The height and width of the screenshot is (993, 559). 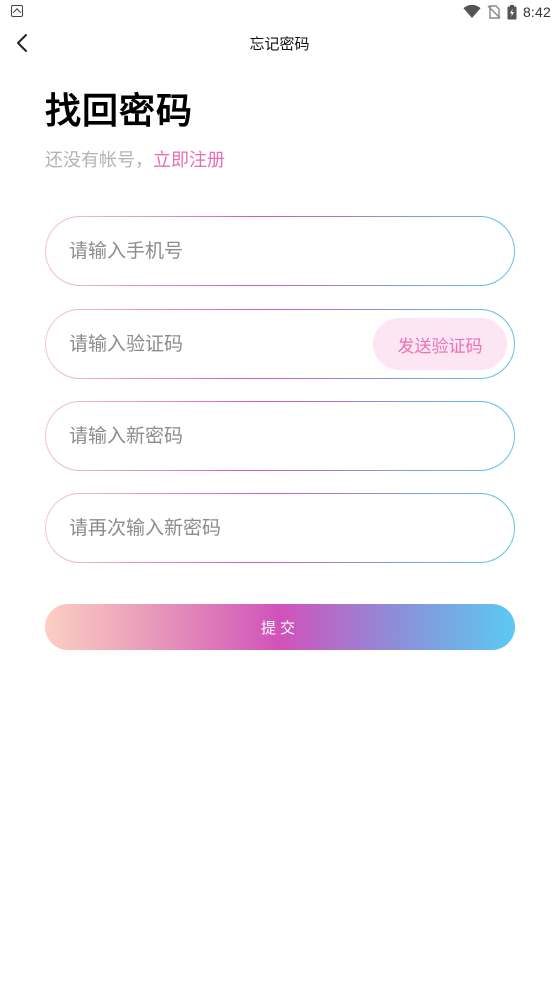 What do you see at coordinates (494, 12) in the screenshot?
I see `no-sim-icon` at bounding box center [494, 12].